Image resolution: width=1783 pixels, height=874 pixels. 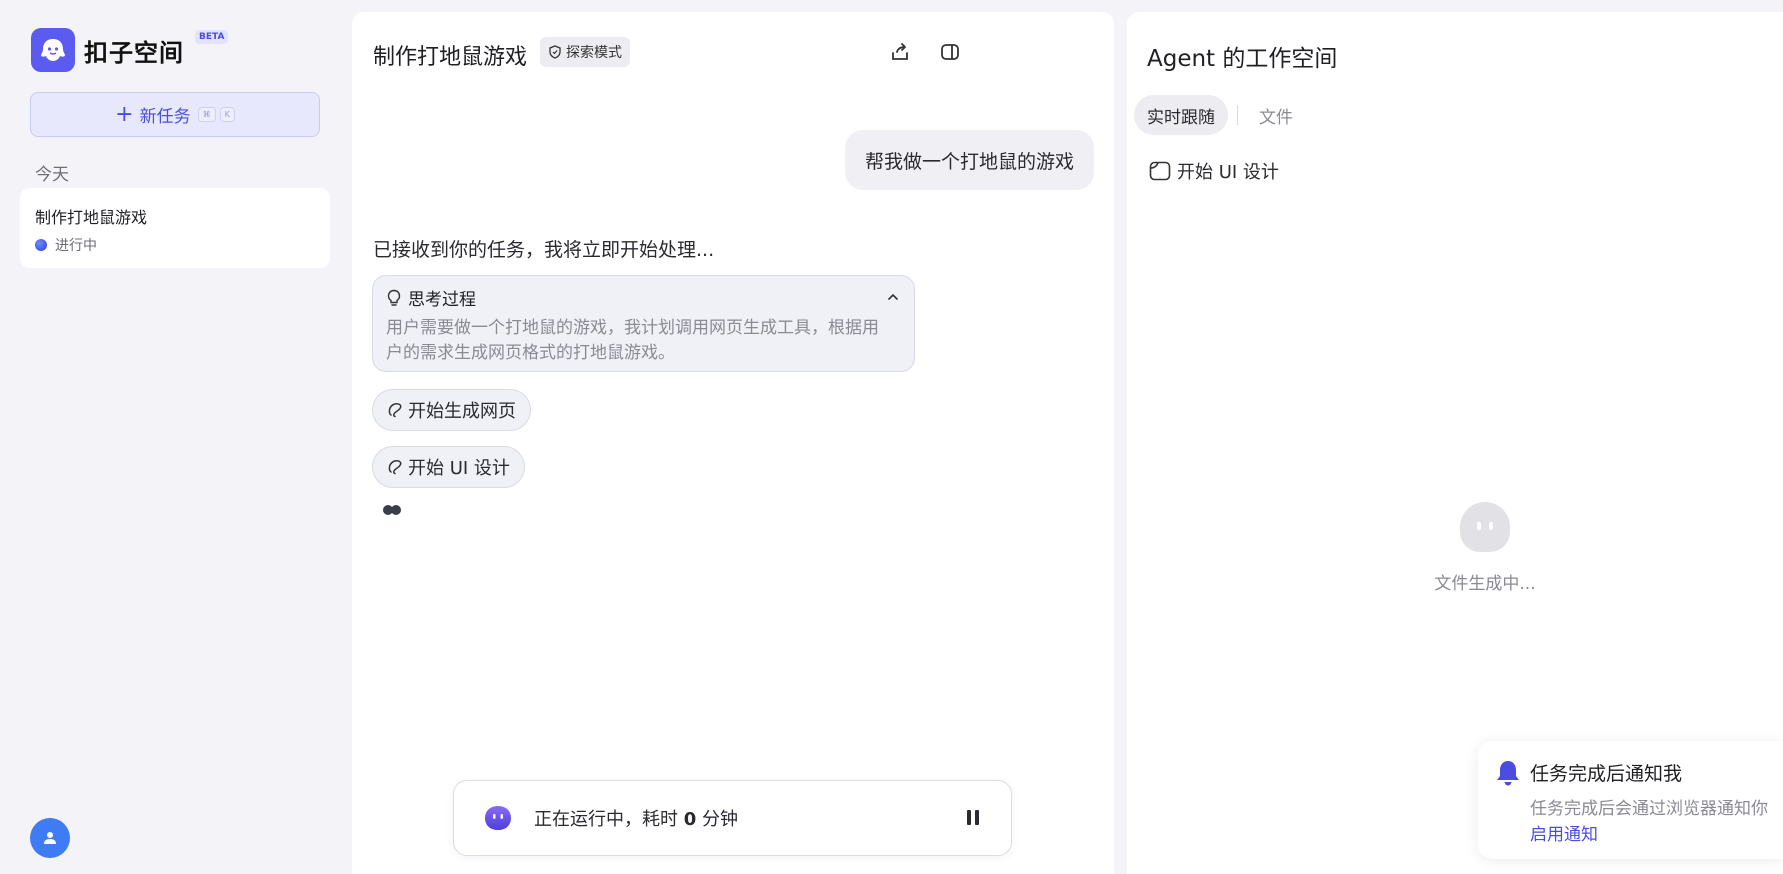 I want to click on mode-badge-label: 探索模式, so click(x=594, y=53).